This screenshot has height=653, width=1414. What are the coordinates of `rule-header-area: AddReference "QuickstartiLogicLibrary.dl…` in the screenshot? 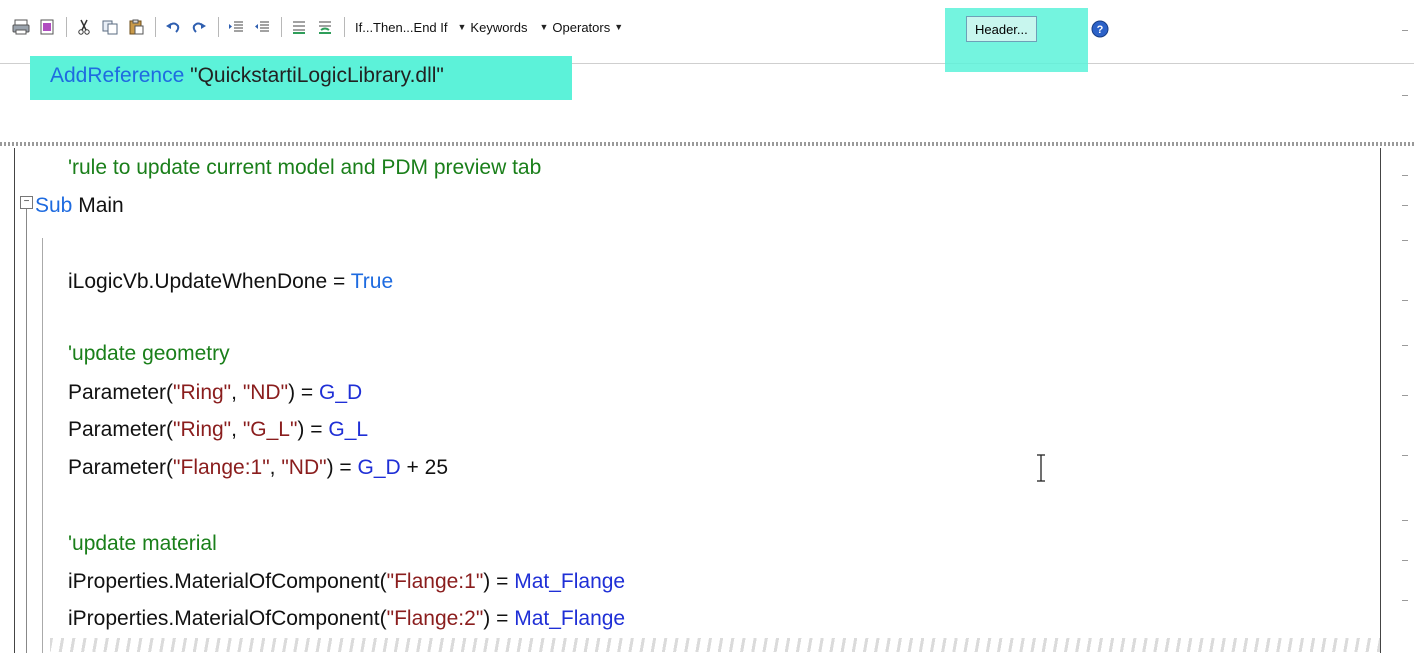 It's located at (707, 100).